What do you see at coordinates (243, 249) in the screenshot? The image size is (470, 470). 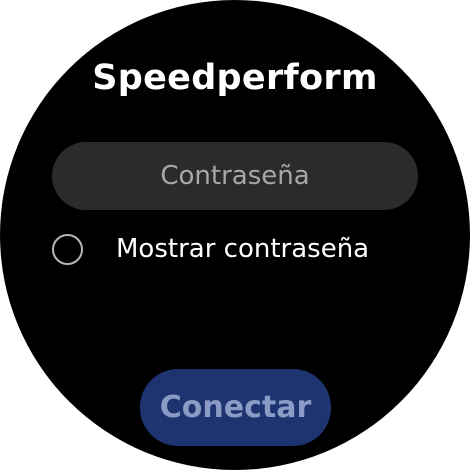 I see `show-password-label: Mostrar contraseña` at bounding box center [243, 249].